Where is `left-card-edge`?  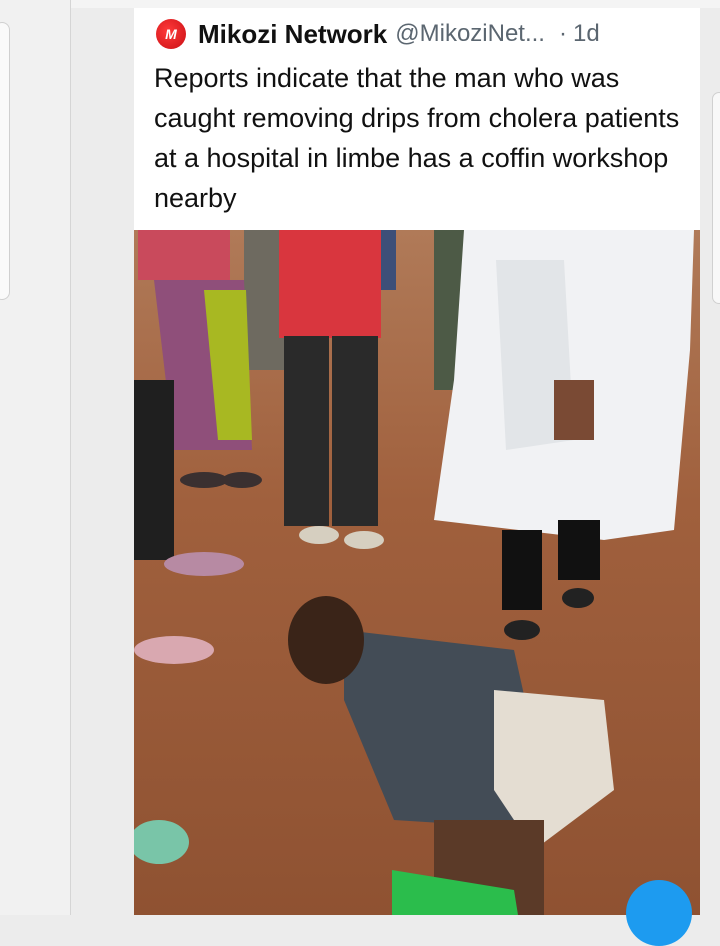 left-card-edge is located at coordinates (5, 161).